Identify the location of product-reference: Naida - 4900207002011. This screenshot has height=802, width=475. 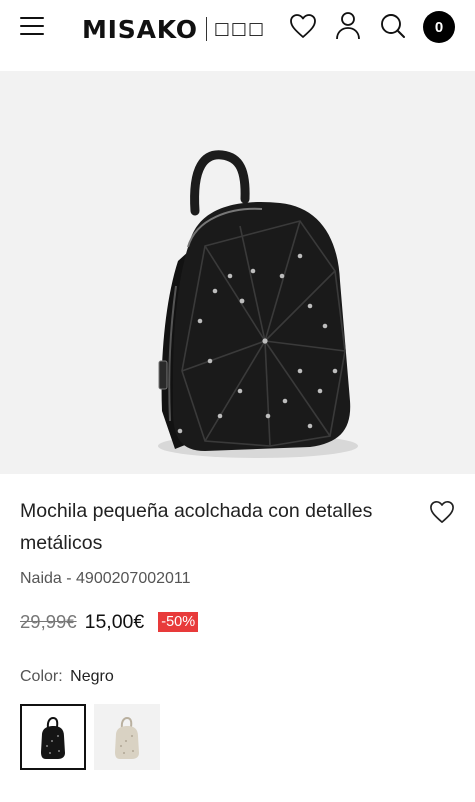
(105, 578).